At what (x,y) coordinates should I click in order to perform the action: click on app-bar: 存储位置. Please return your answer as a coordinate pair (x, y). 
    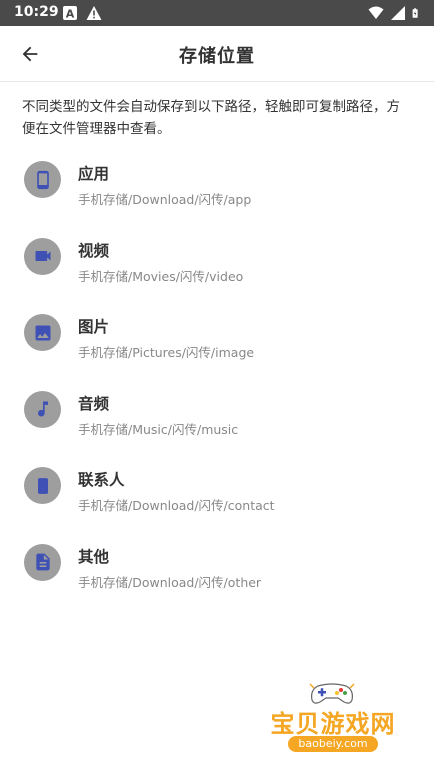
    Looking at the image, I should click on (217, 54).